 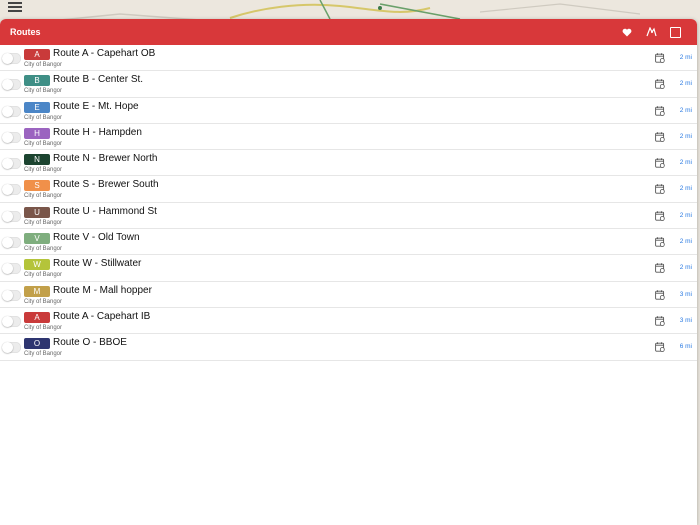 I want to click on route-name: Route S - Brewer South, so click(x=106, y=185).